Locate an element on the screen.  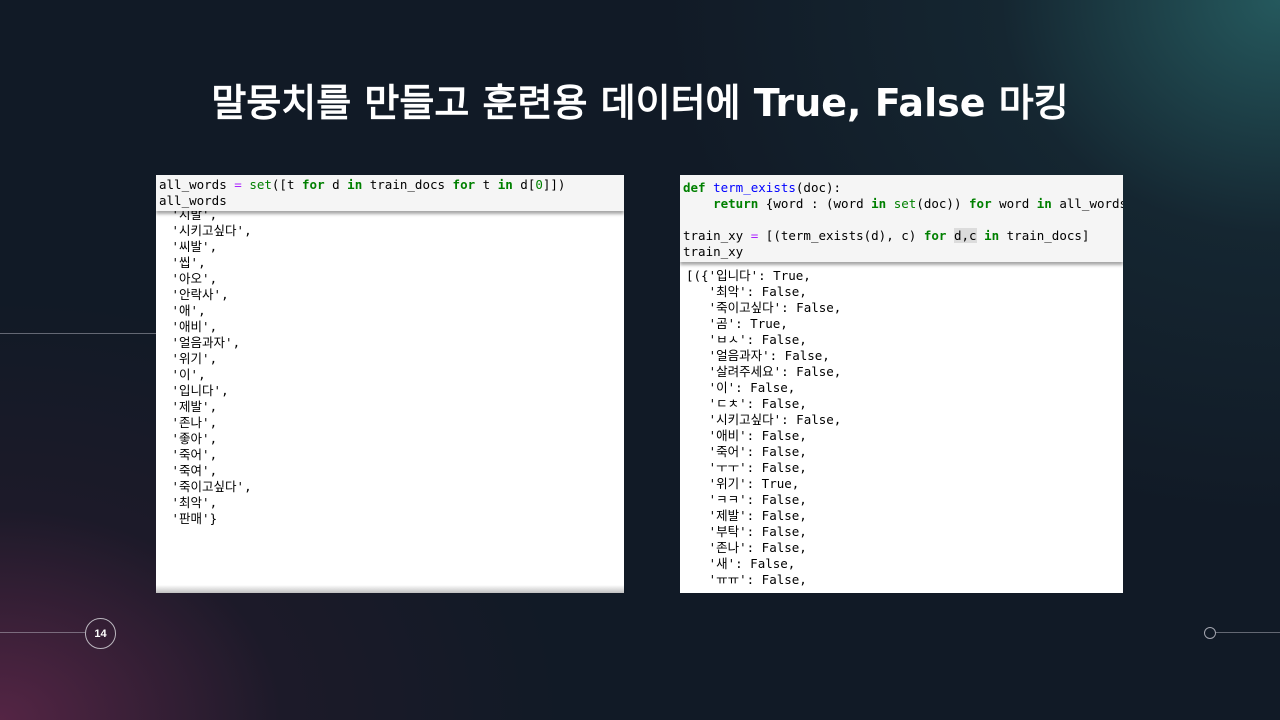
output-line: '얼음과자', is located at coordinates (202, 342).